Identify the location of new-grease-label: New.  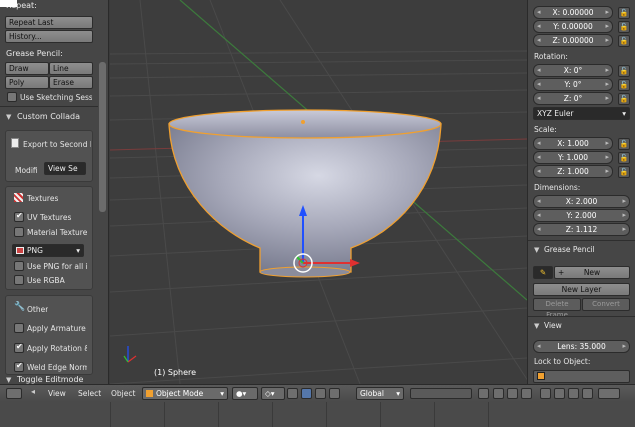
(592, 272).